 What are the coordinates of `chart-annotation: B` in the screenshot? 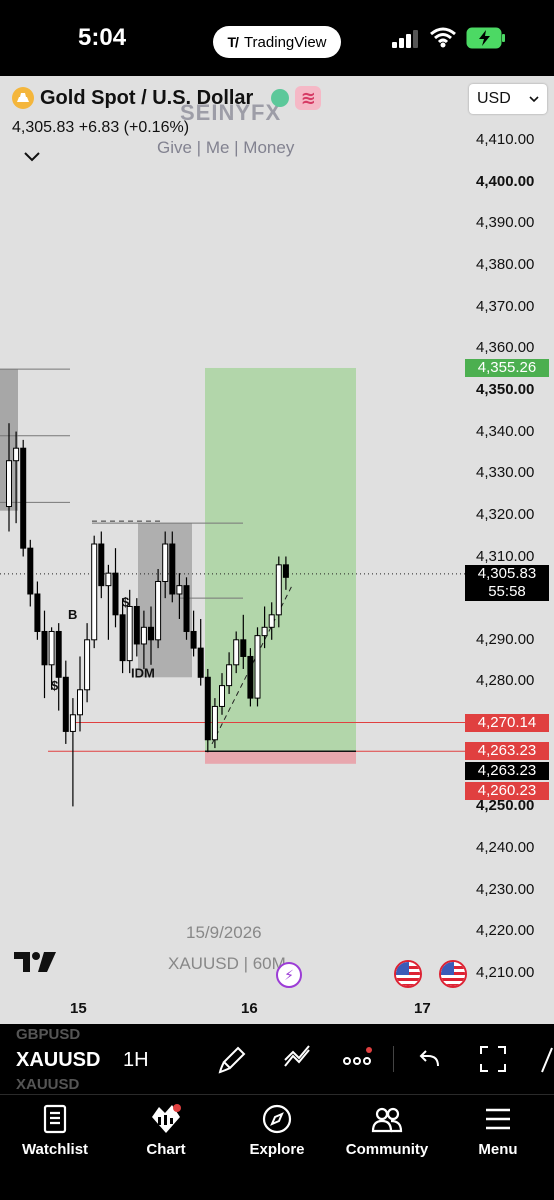 It's located at (72, 614).